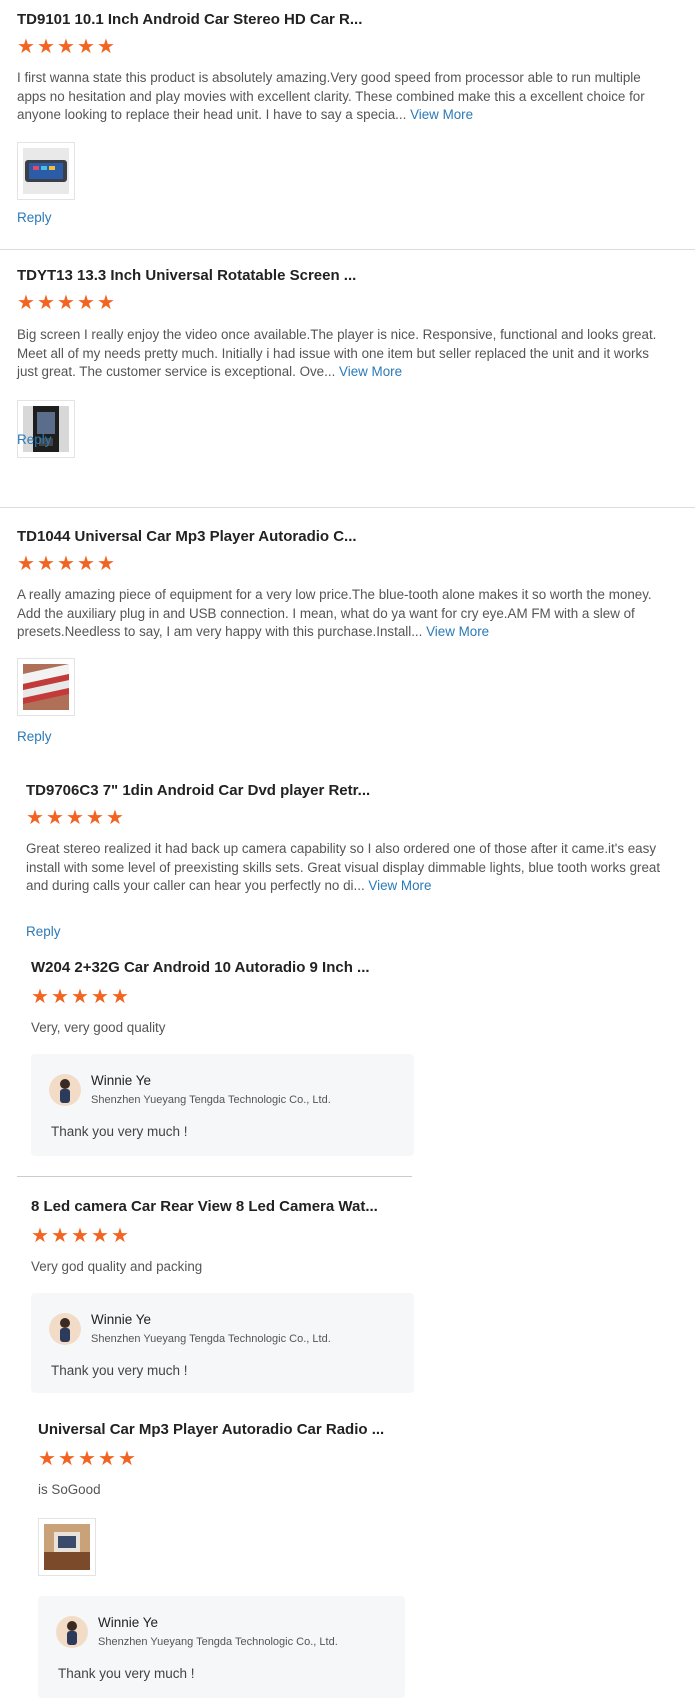 This screenshot has height=1708, width=695. I want to click on review-text: is SoGood, so click(69, 1489).